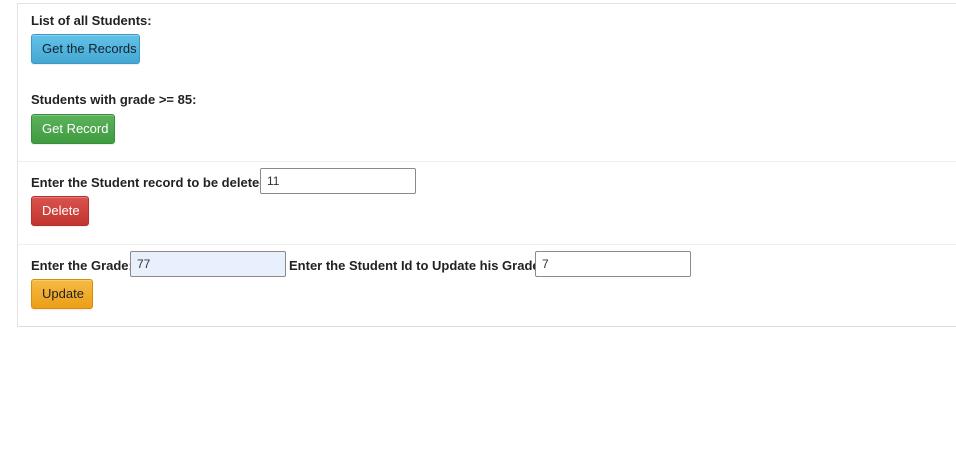 The image size is (956, 455). What do you see at coordinates (62, 294) in the screenshot?
I see `update-button: Update` at bounding box center [62, 294].